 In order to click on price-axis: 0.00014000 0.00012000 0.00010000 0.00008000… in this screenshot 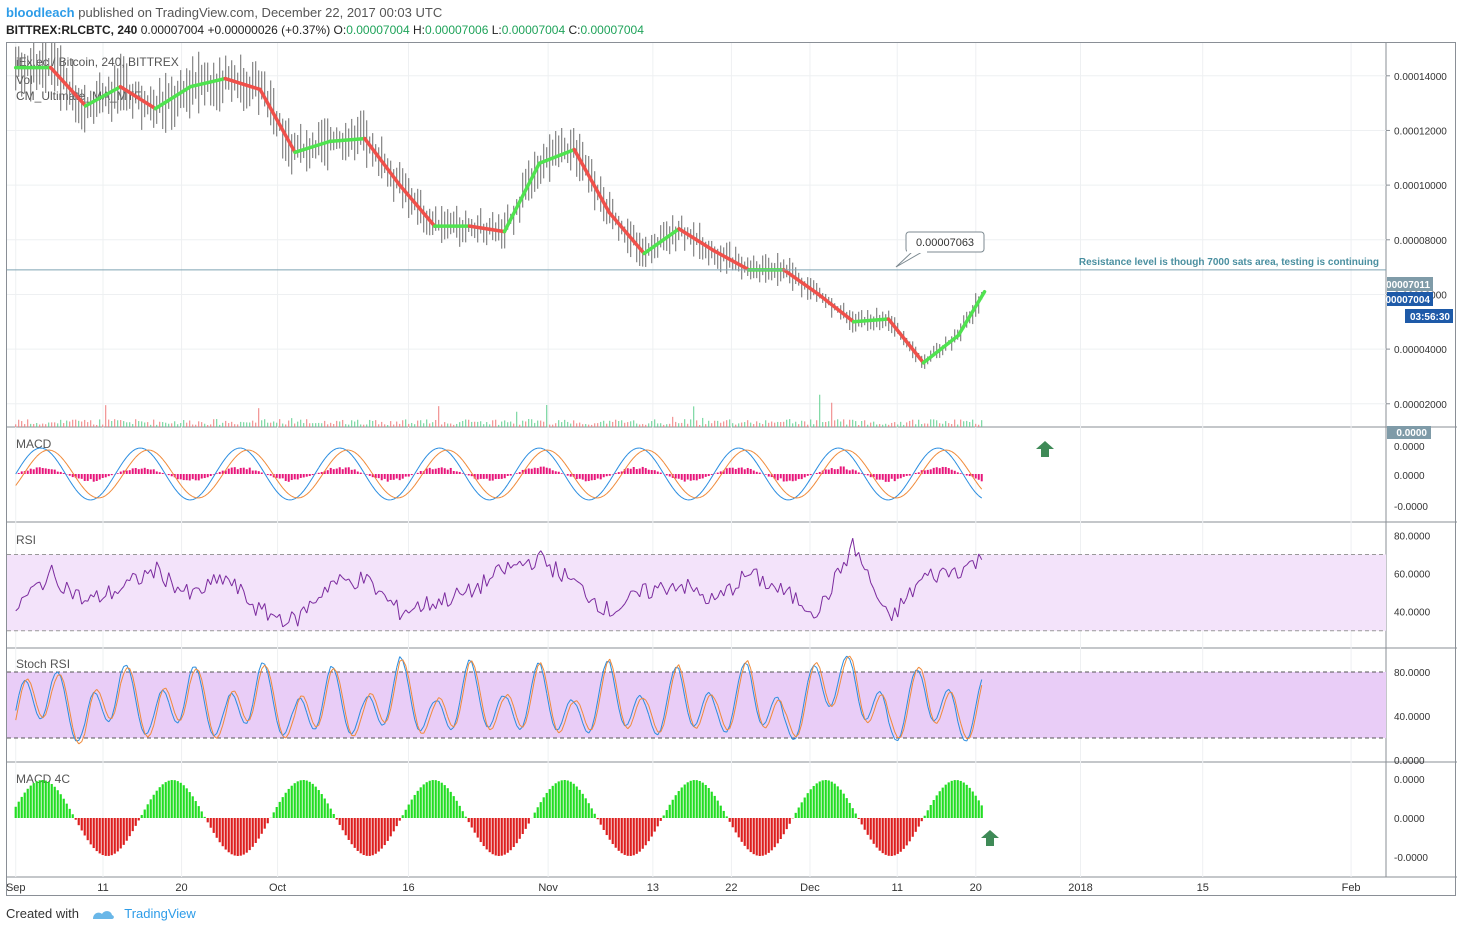, I will do `click(1416, 468)`.